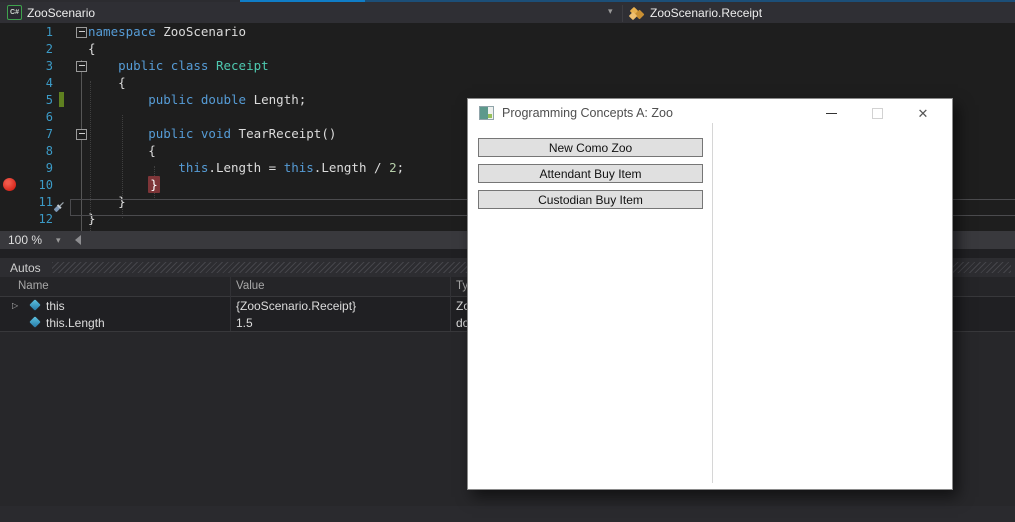 The width and height of the screenshot is (1015, 522). What do you see at coordinates (242, 133) in the screenshot?
I see `code-text: public void TearReceipt()` at bounding box center [242, 133].